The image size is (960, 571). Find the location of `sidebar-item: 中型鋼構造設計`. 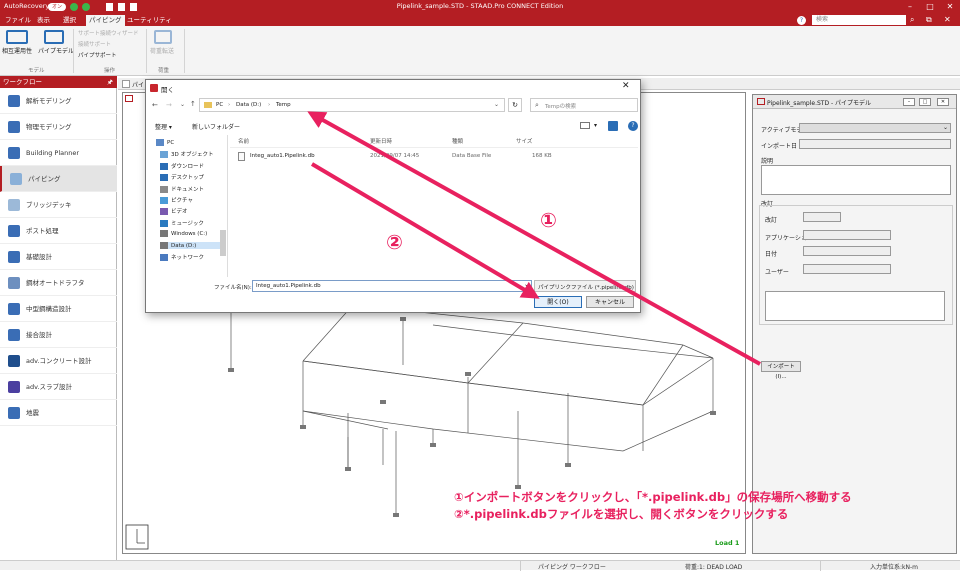

sidebar-item: 中型鋼構造設計 is located at coordinates (58, 309).